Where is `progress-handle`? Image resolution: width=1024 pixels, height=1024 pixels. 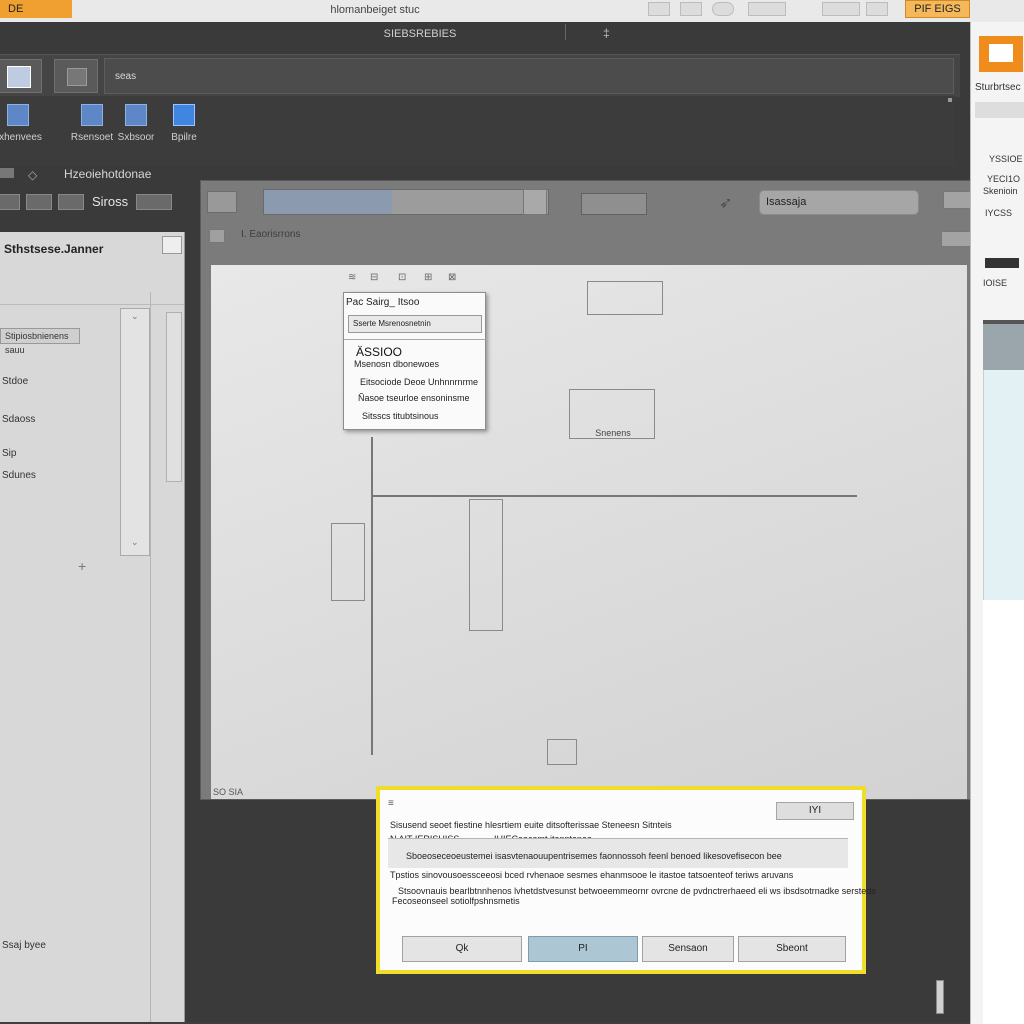
progress-handle is located at coordinates (535, 202).